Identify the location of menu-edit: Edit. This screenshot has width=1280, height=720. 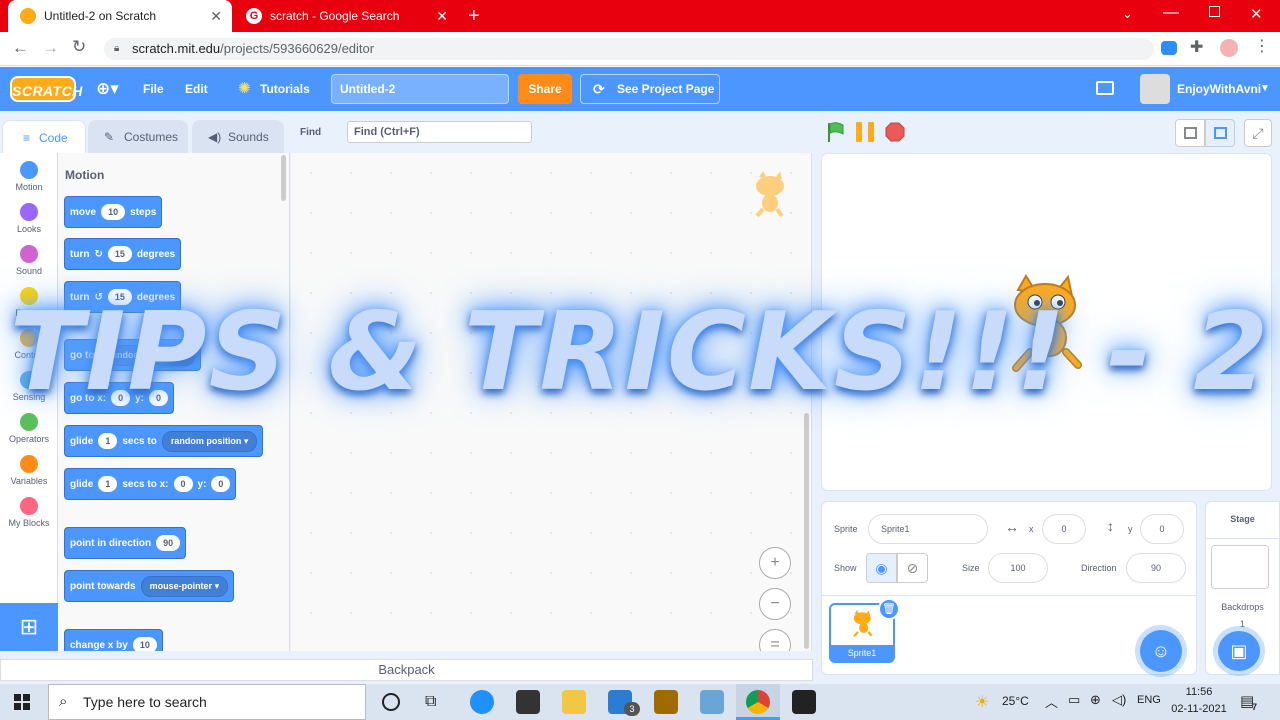
(196, 89).